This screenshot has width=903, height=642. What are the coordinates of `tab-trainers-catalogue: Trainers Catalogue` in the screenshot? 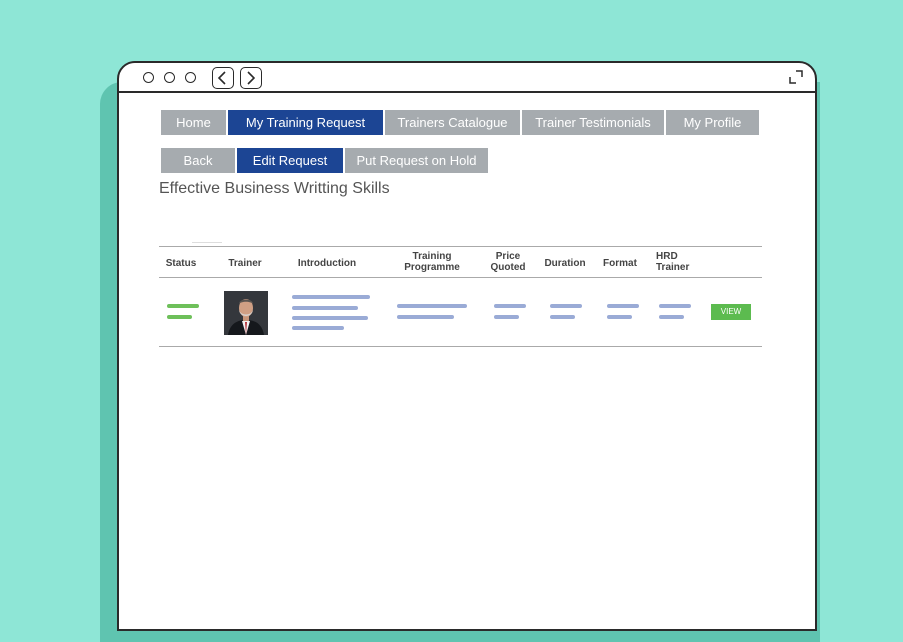 It's located at (452, 122).